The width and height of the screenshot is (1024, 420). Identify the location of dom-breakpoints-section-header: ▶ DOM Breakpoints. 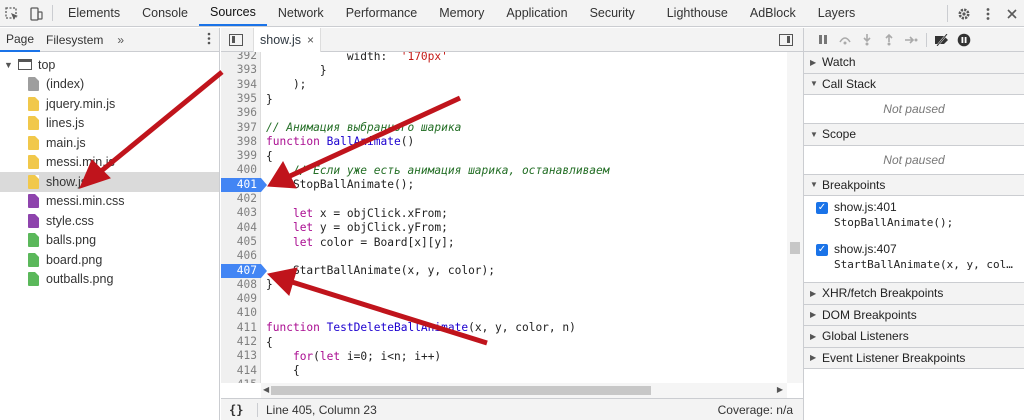
(914, 315).